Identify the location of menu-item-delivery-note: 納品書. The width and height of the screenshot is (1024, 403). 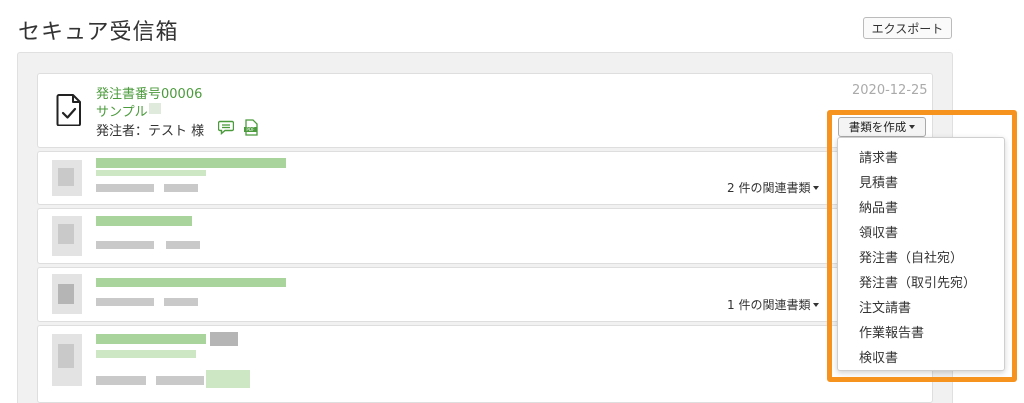
(878, 206).